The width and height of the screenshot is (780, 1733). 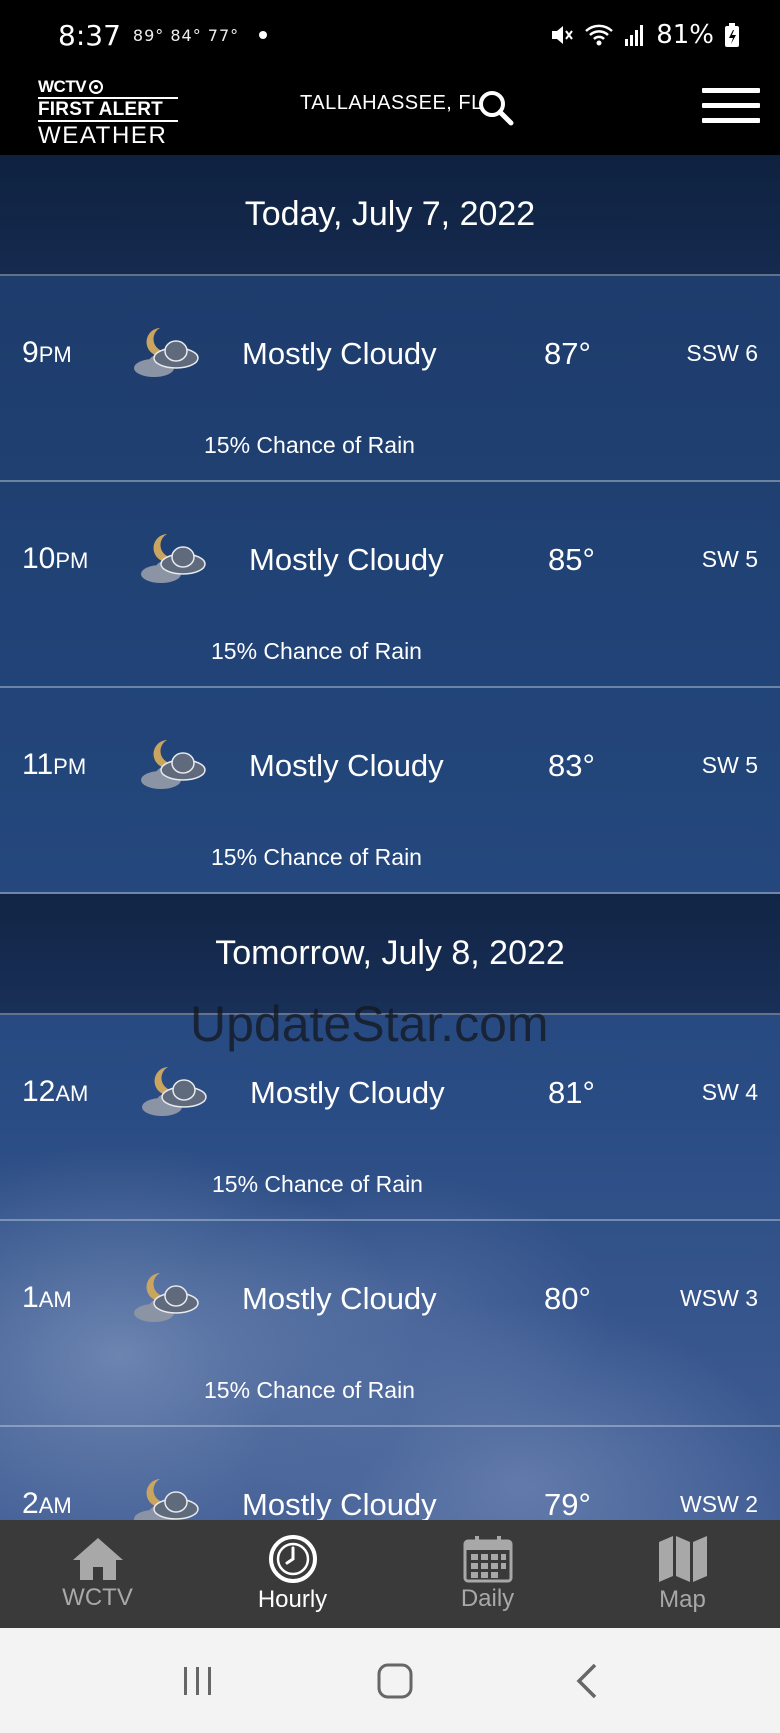 I want to click on day-title: Tomorrow, July 8, 2022, so click(x=390, y=953).